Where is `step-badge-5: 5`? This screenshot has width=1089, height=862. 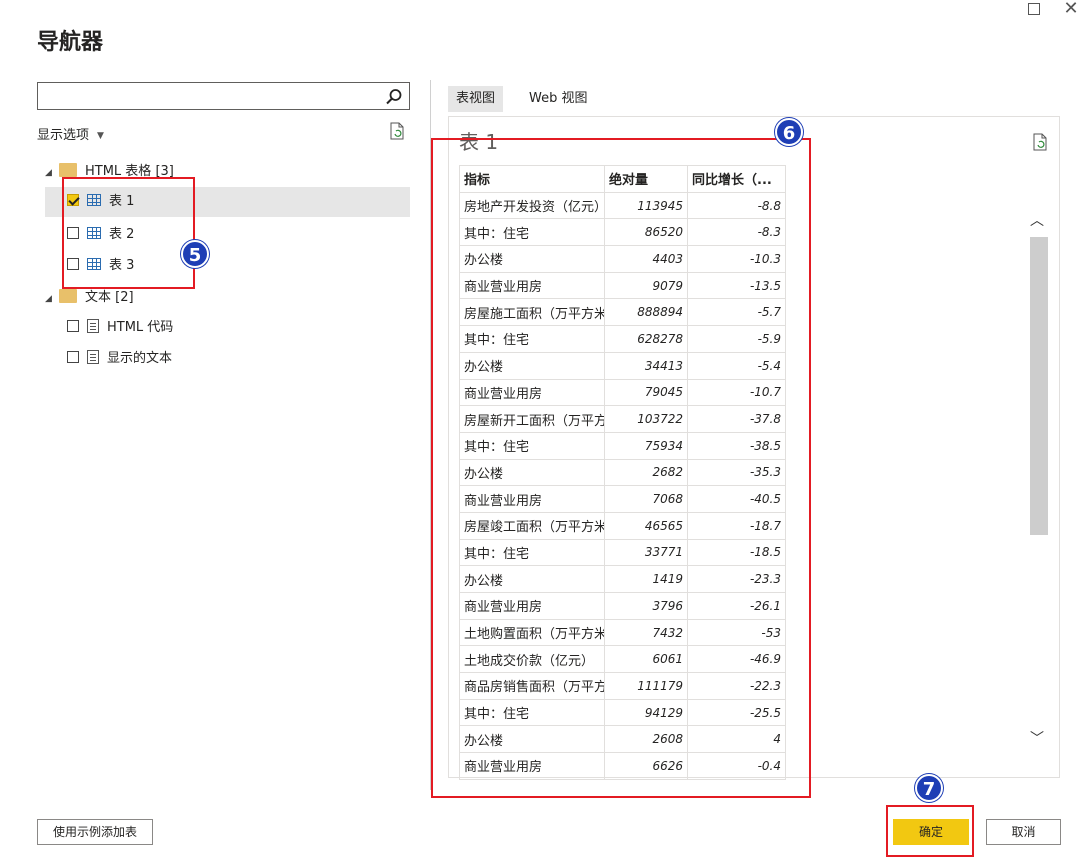
step-badge-5: 5 is located at coordinates (195, 254).